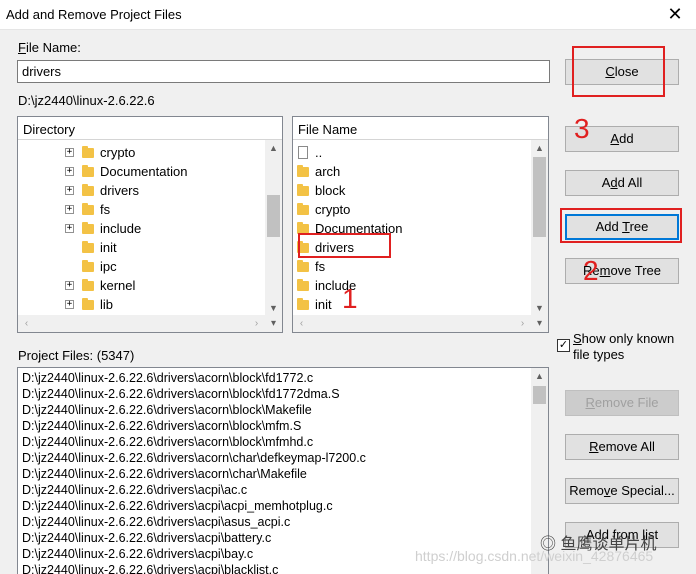  I want to click on annotation-number-2: 2, so click(591, 270).